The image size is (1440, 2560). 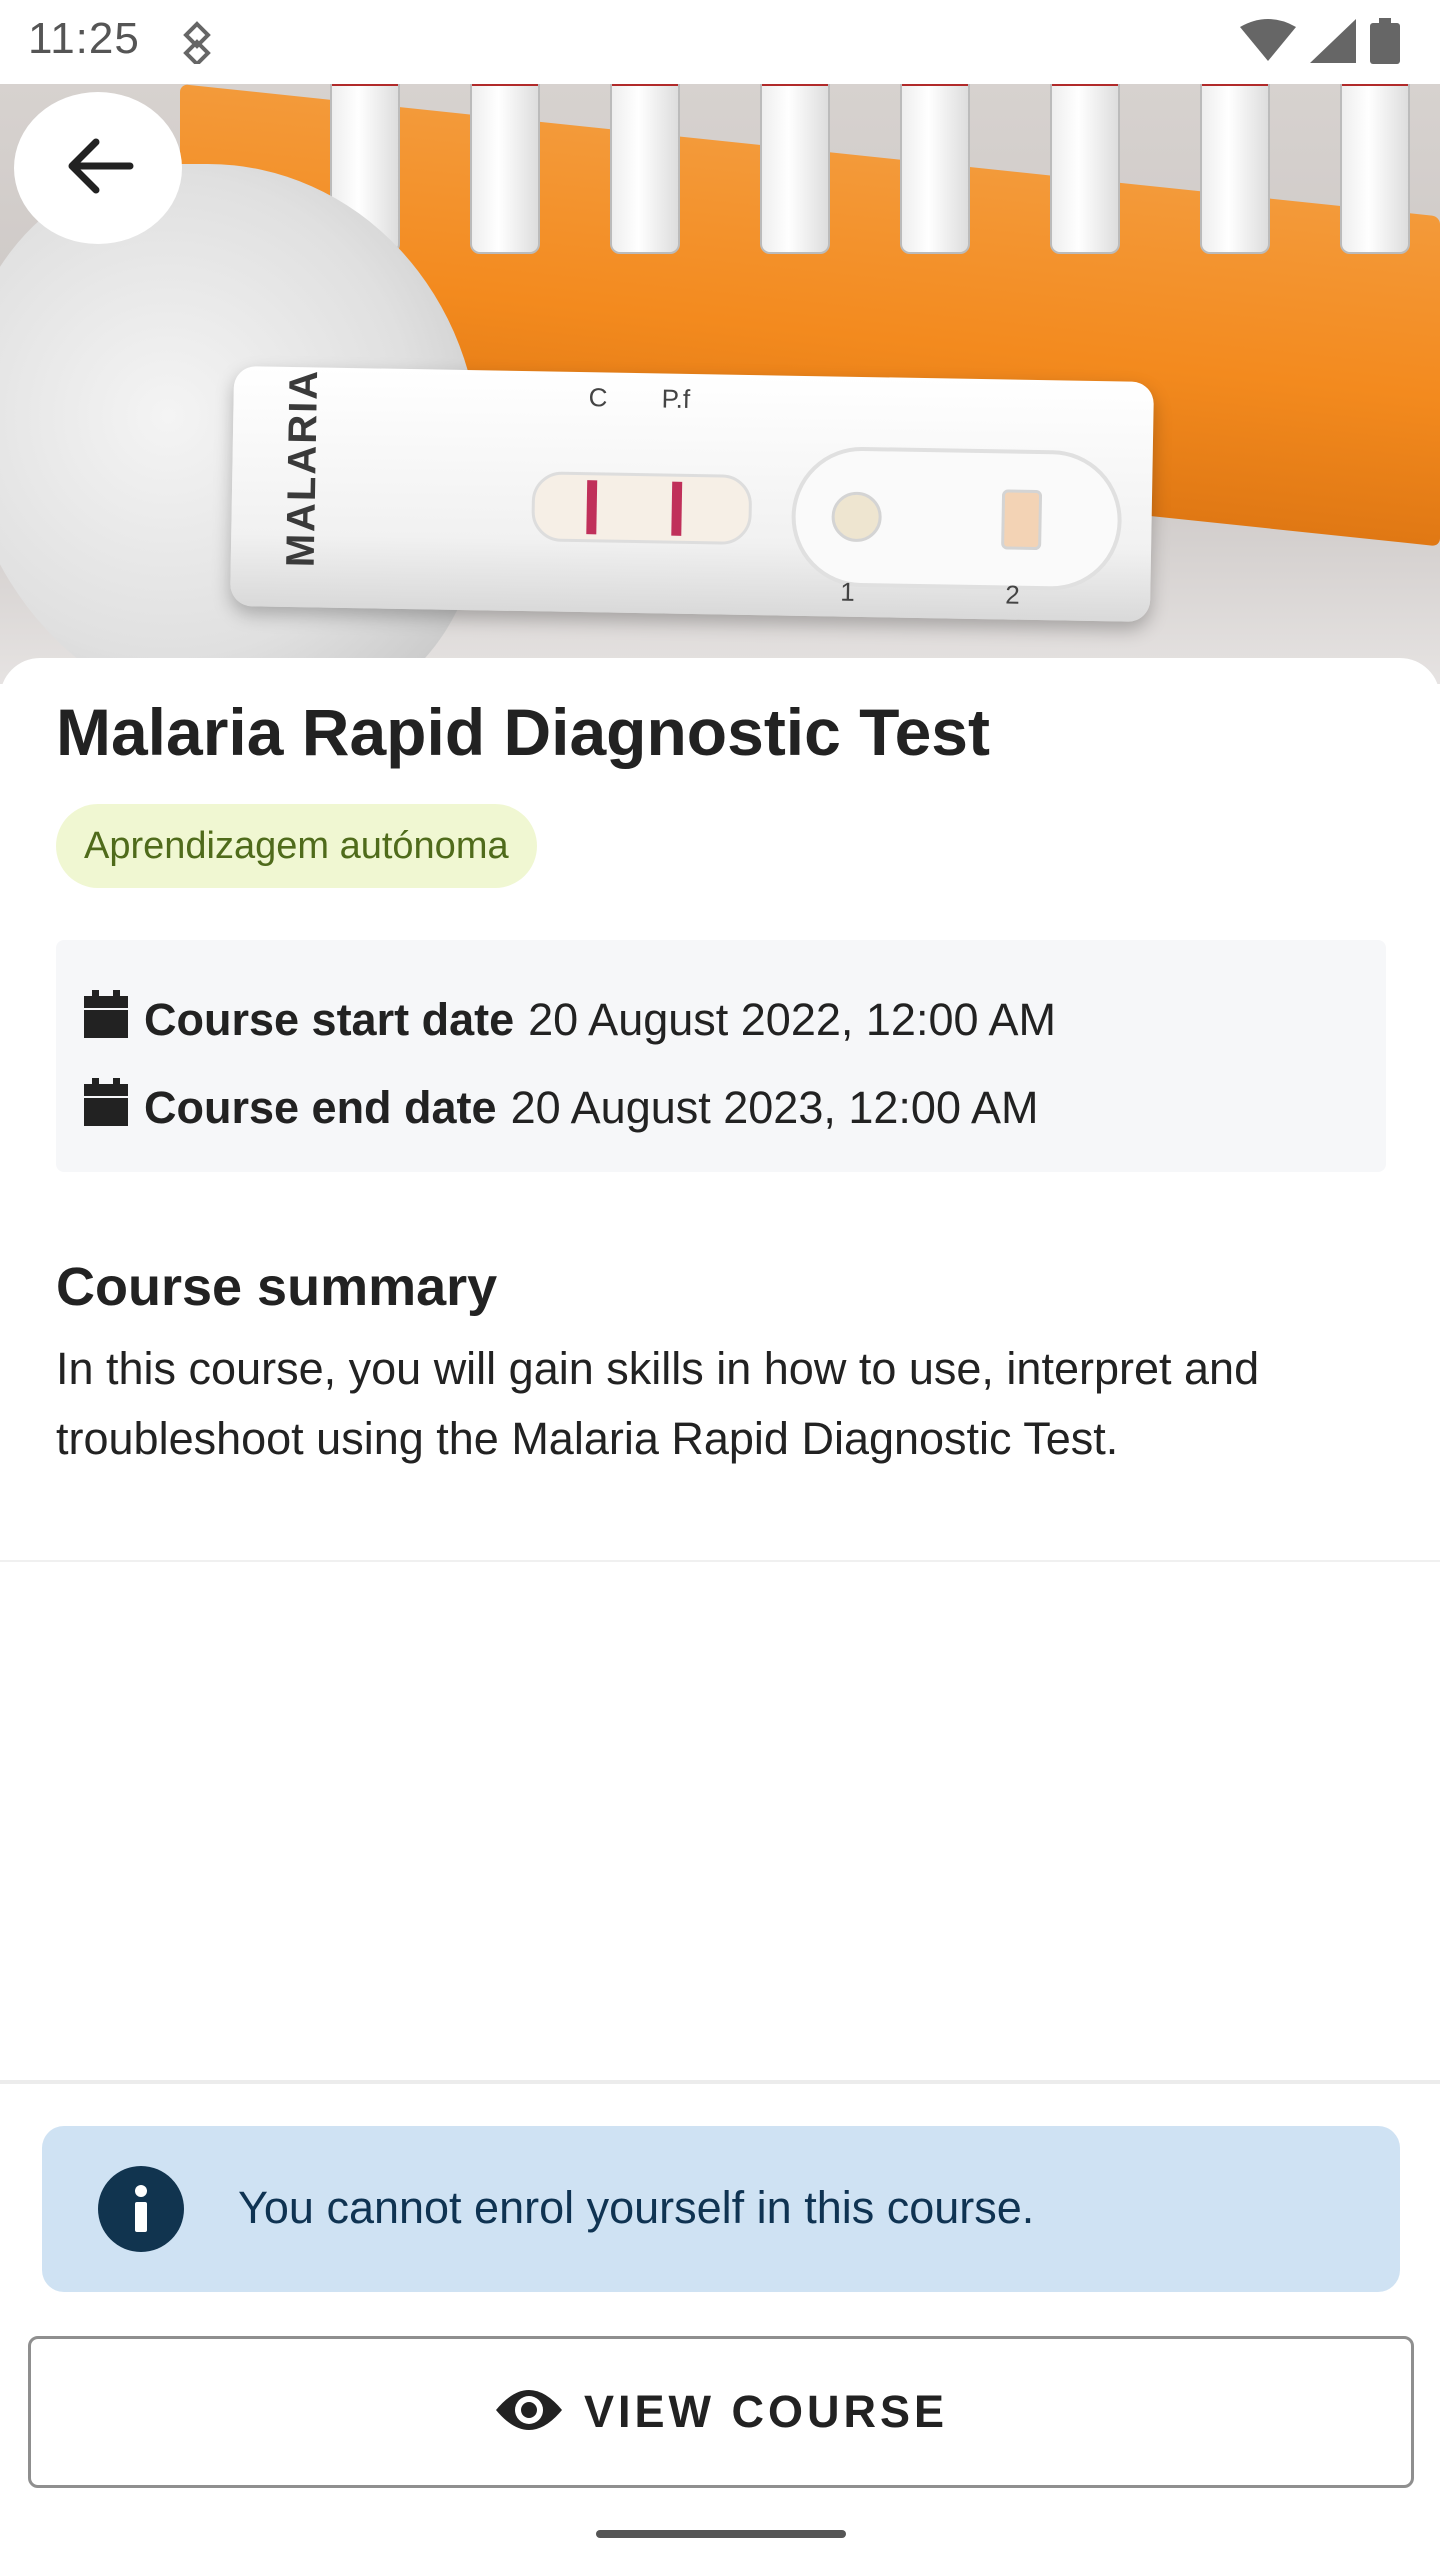 I want to click on wifi-icon, so click(x=1268, y=43).